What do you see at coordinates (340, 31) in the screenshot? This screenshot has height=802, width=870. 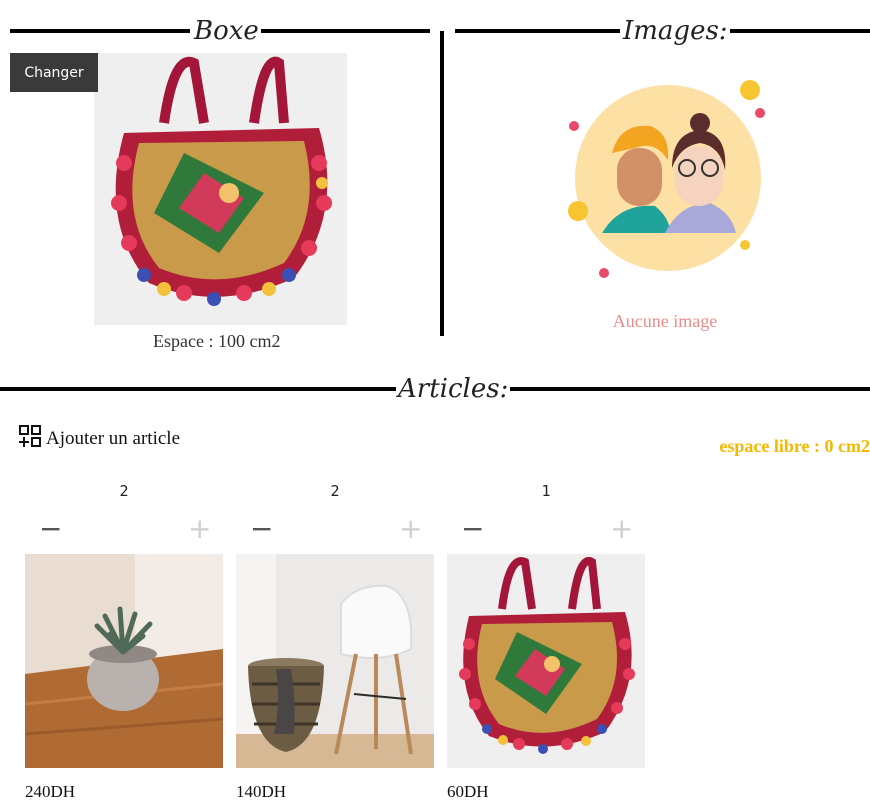 I see `boxe-divider-right` at bounding box center [340, 31].